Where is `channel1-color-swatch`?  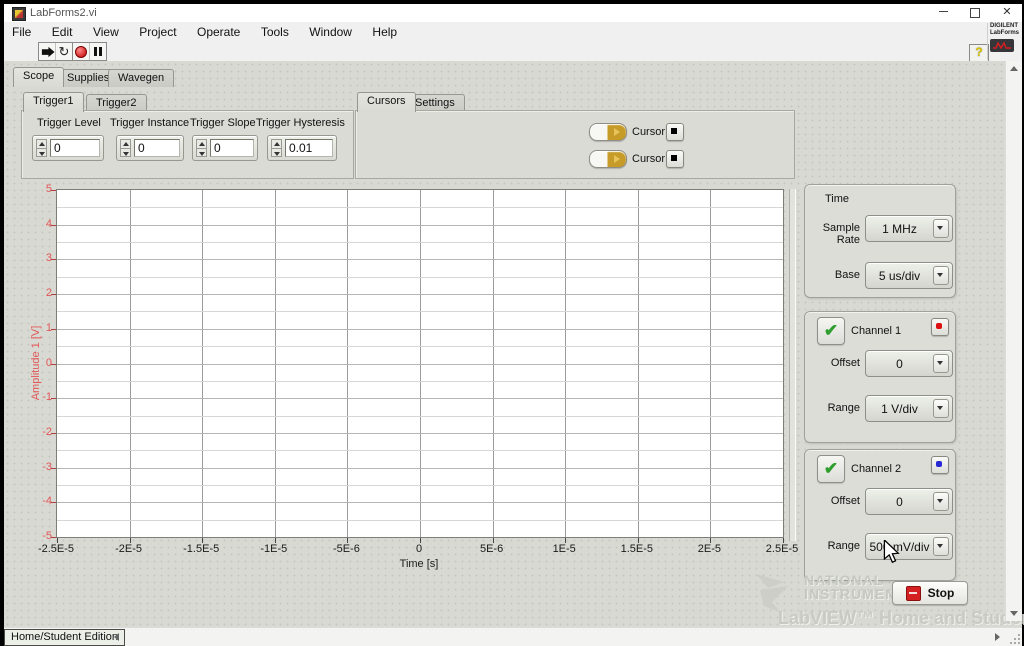 channel1-color-swatch is located at coordinates (939, 326).